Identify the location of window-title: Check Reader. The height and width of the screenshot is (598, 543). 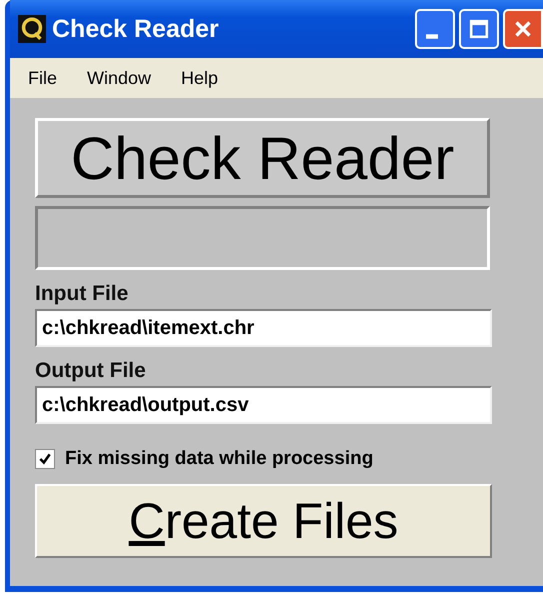
(136, 29).